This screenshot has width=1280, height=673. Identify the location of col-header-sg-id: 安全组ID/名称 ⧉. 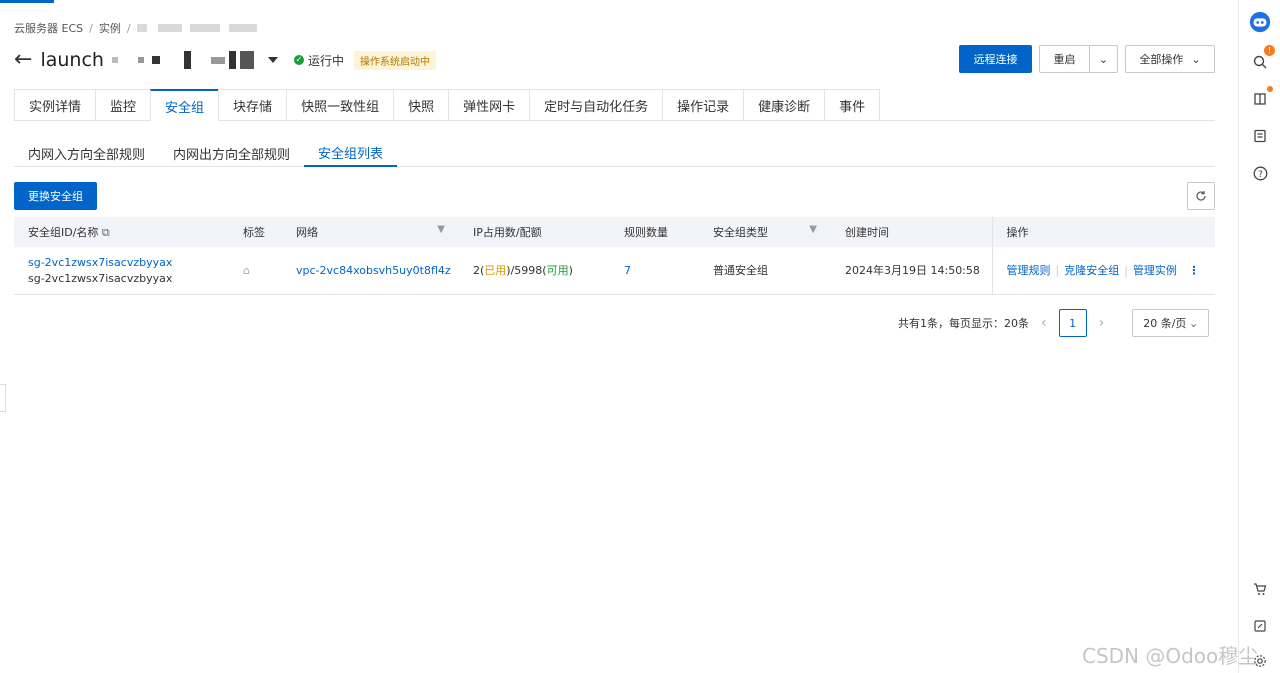
(121, 232).